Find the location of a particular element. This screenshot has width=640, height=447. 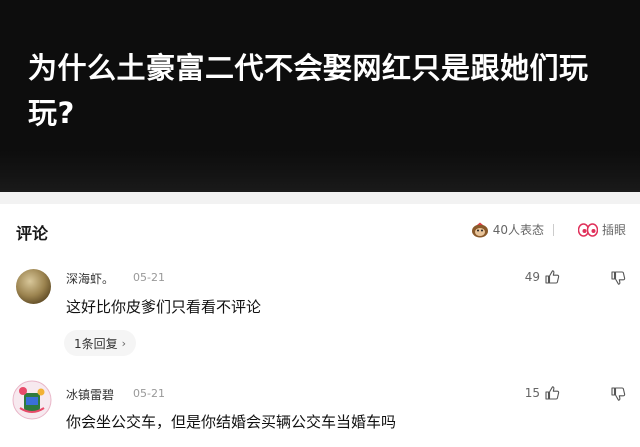

eyes-button: 插眼 is located at coordinates (601, 229).